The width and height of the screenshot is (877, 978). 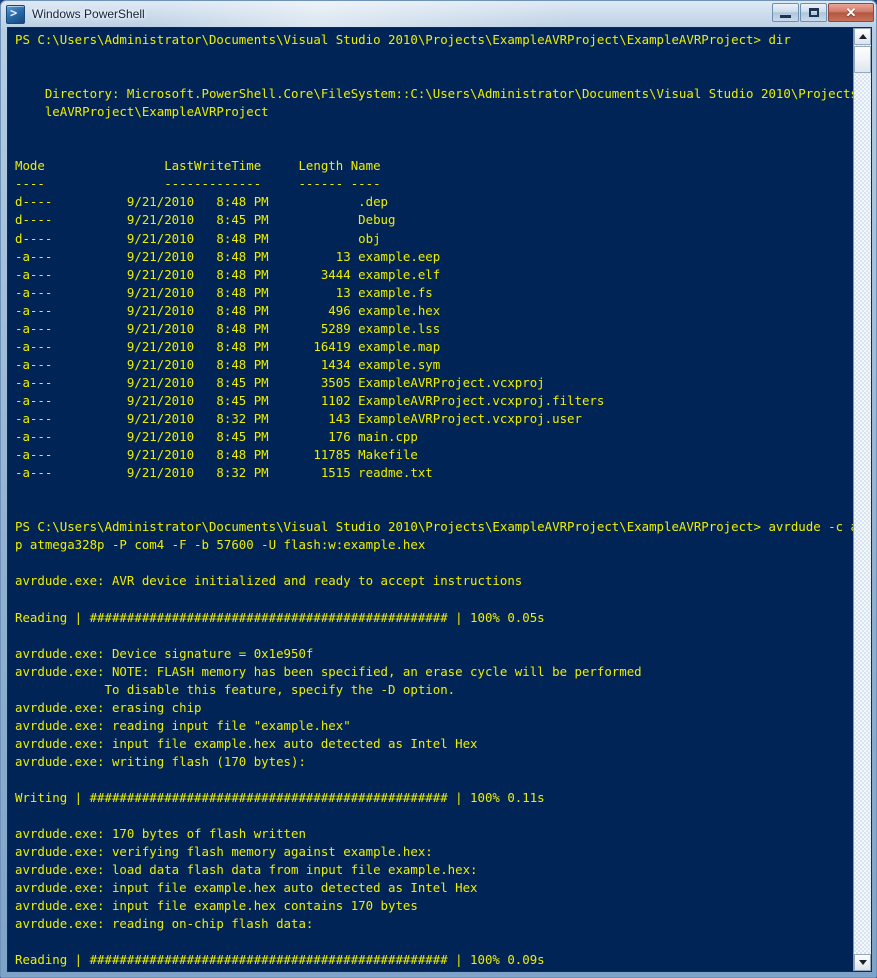 What do you see at coordinates (862, 59) in the screenshot?
I see `scrollbar-thumb` at bounding box center [862, 59].